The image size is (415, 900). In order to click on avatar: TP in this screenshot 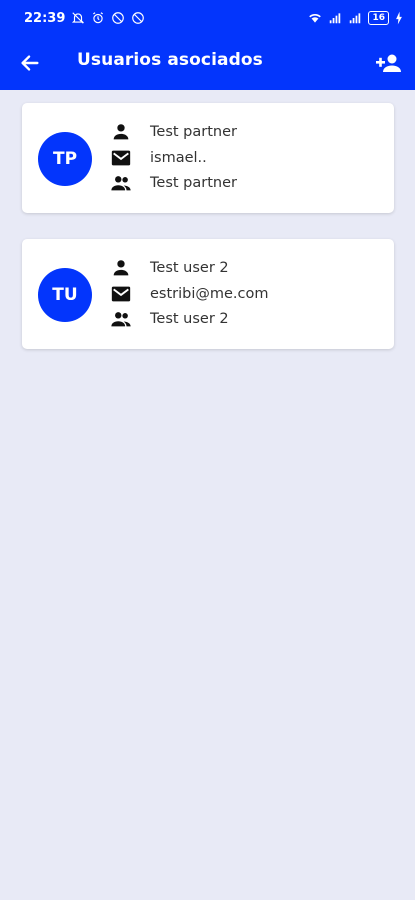, I will do `click(65, 159)`.